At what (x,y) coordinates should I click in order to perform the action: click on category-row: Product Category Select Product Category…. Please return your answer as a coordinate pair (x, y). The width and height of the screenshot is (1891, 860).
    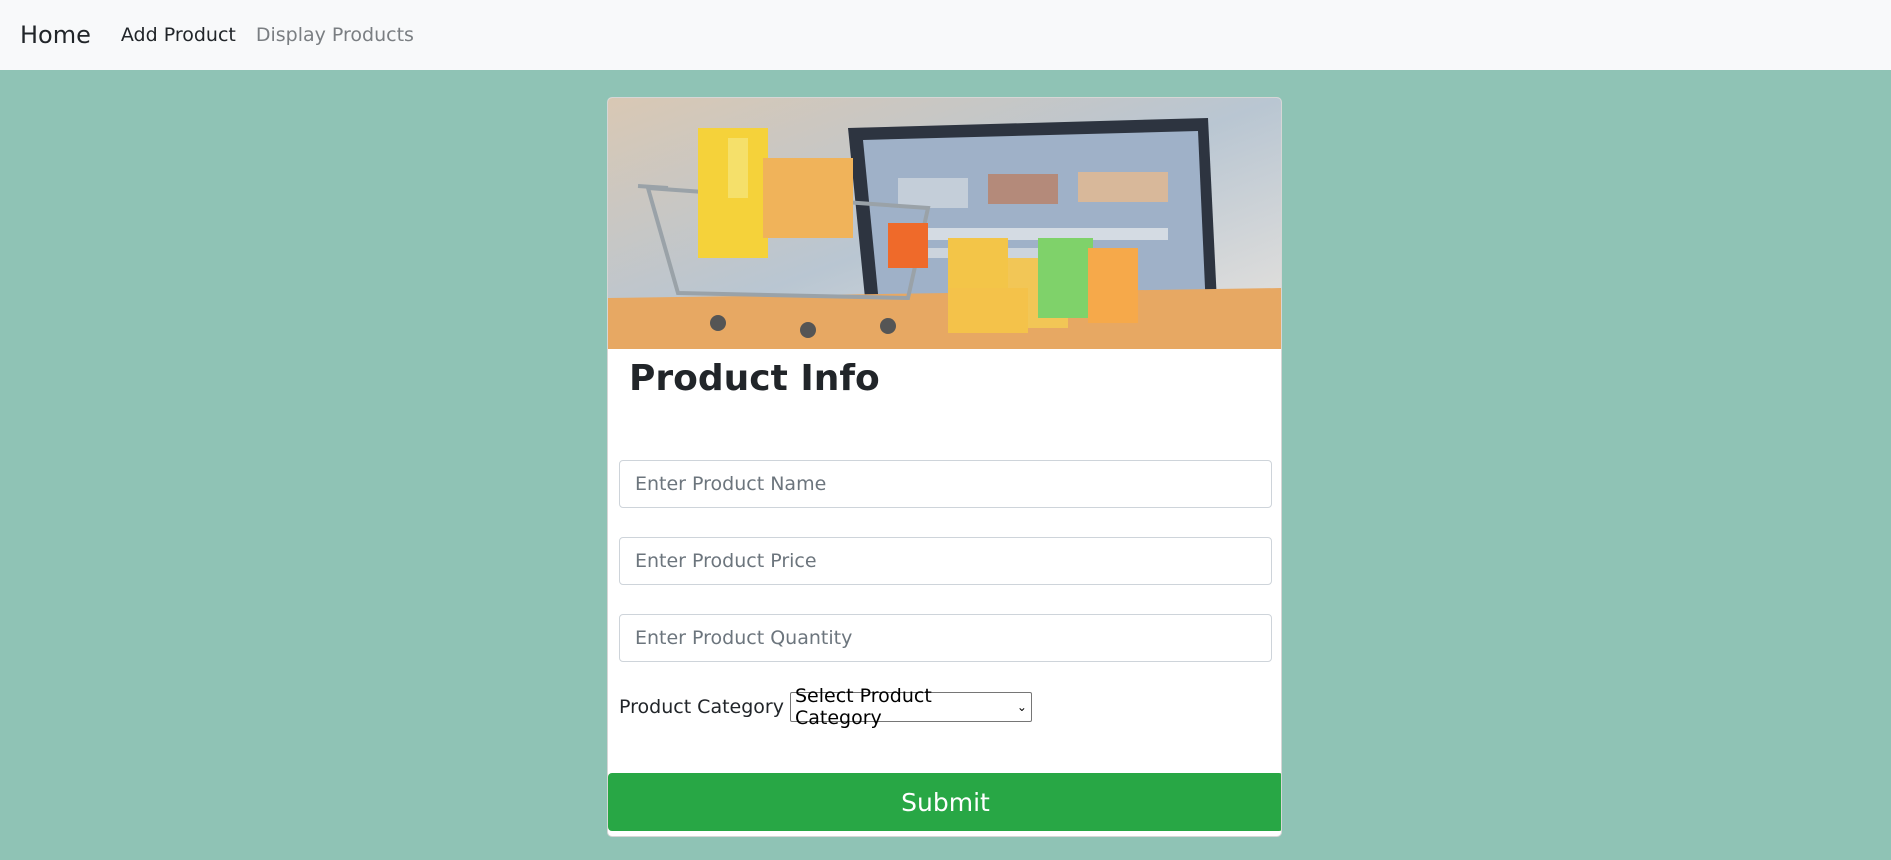
    Looking at the image, I should click on (825, 707).